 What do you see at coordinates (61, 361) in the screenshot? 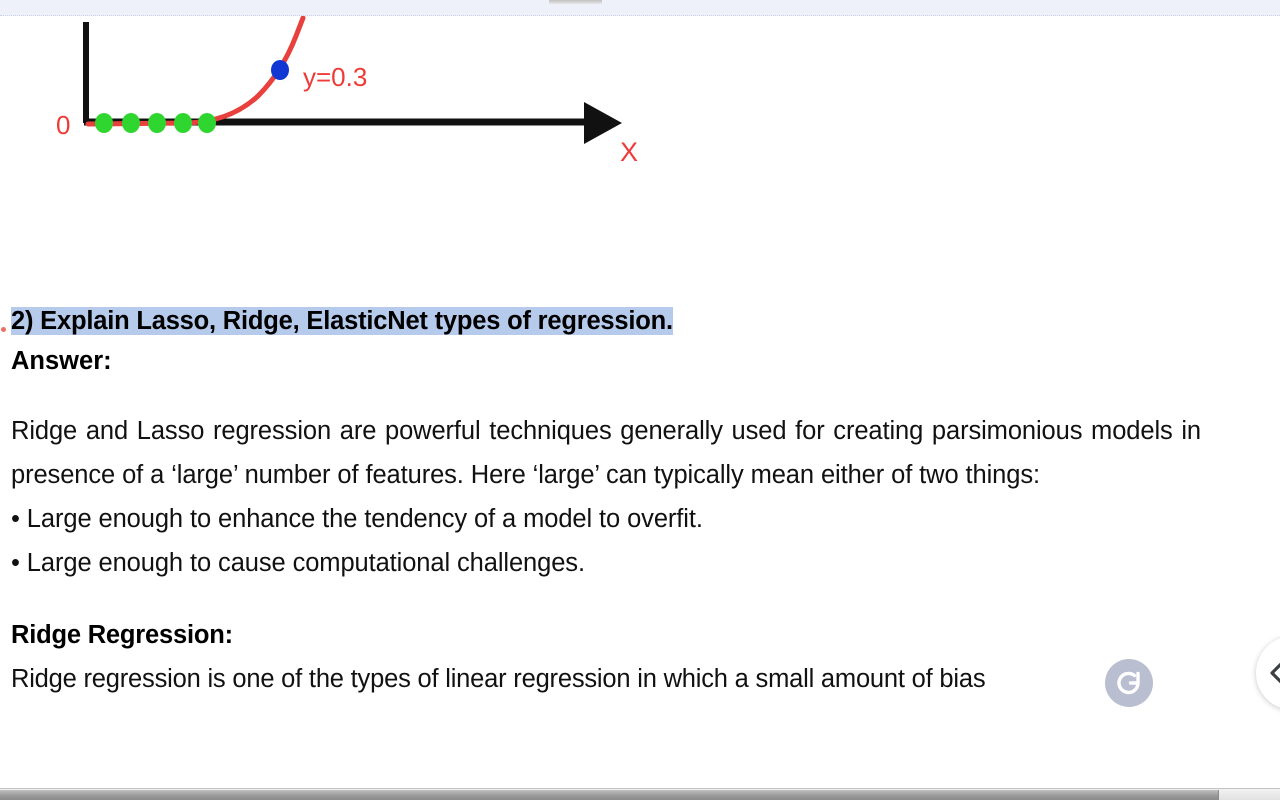
I see `answer-label: Answer:` at bounding box center [61, 361].